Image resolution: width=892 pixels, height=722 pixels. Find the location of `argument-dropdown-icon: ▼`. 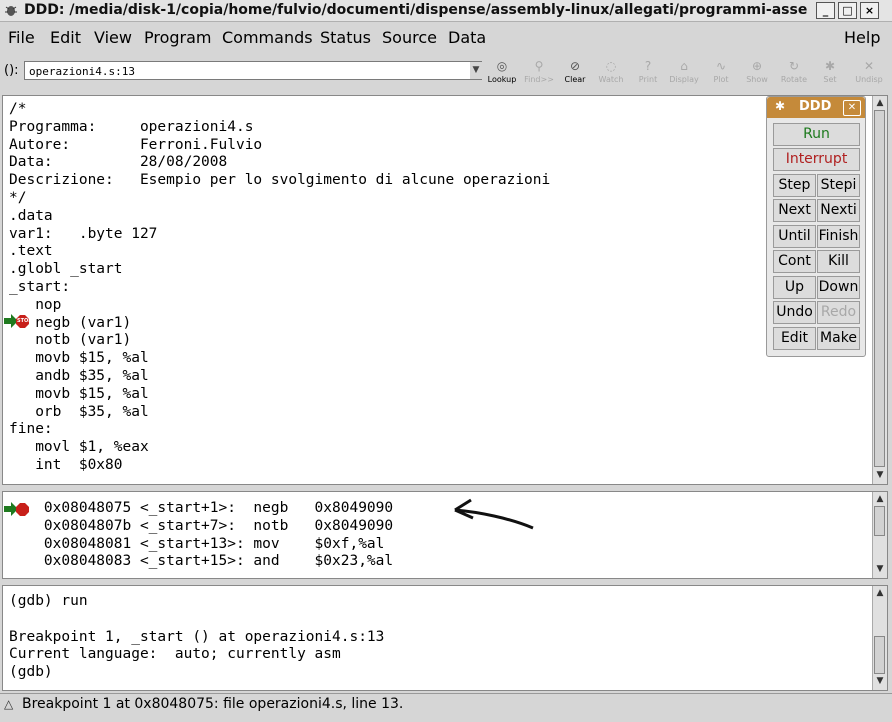

argument-dropdown-icon: ▼ is located at coordinates (476, 70).